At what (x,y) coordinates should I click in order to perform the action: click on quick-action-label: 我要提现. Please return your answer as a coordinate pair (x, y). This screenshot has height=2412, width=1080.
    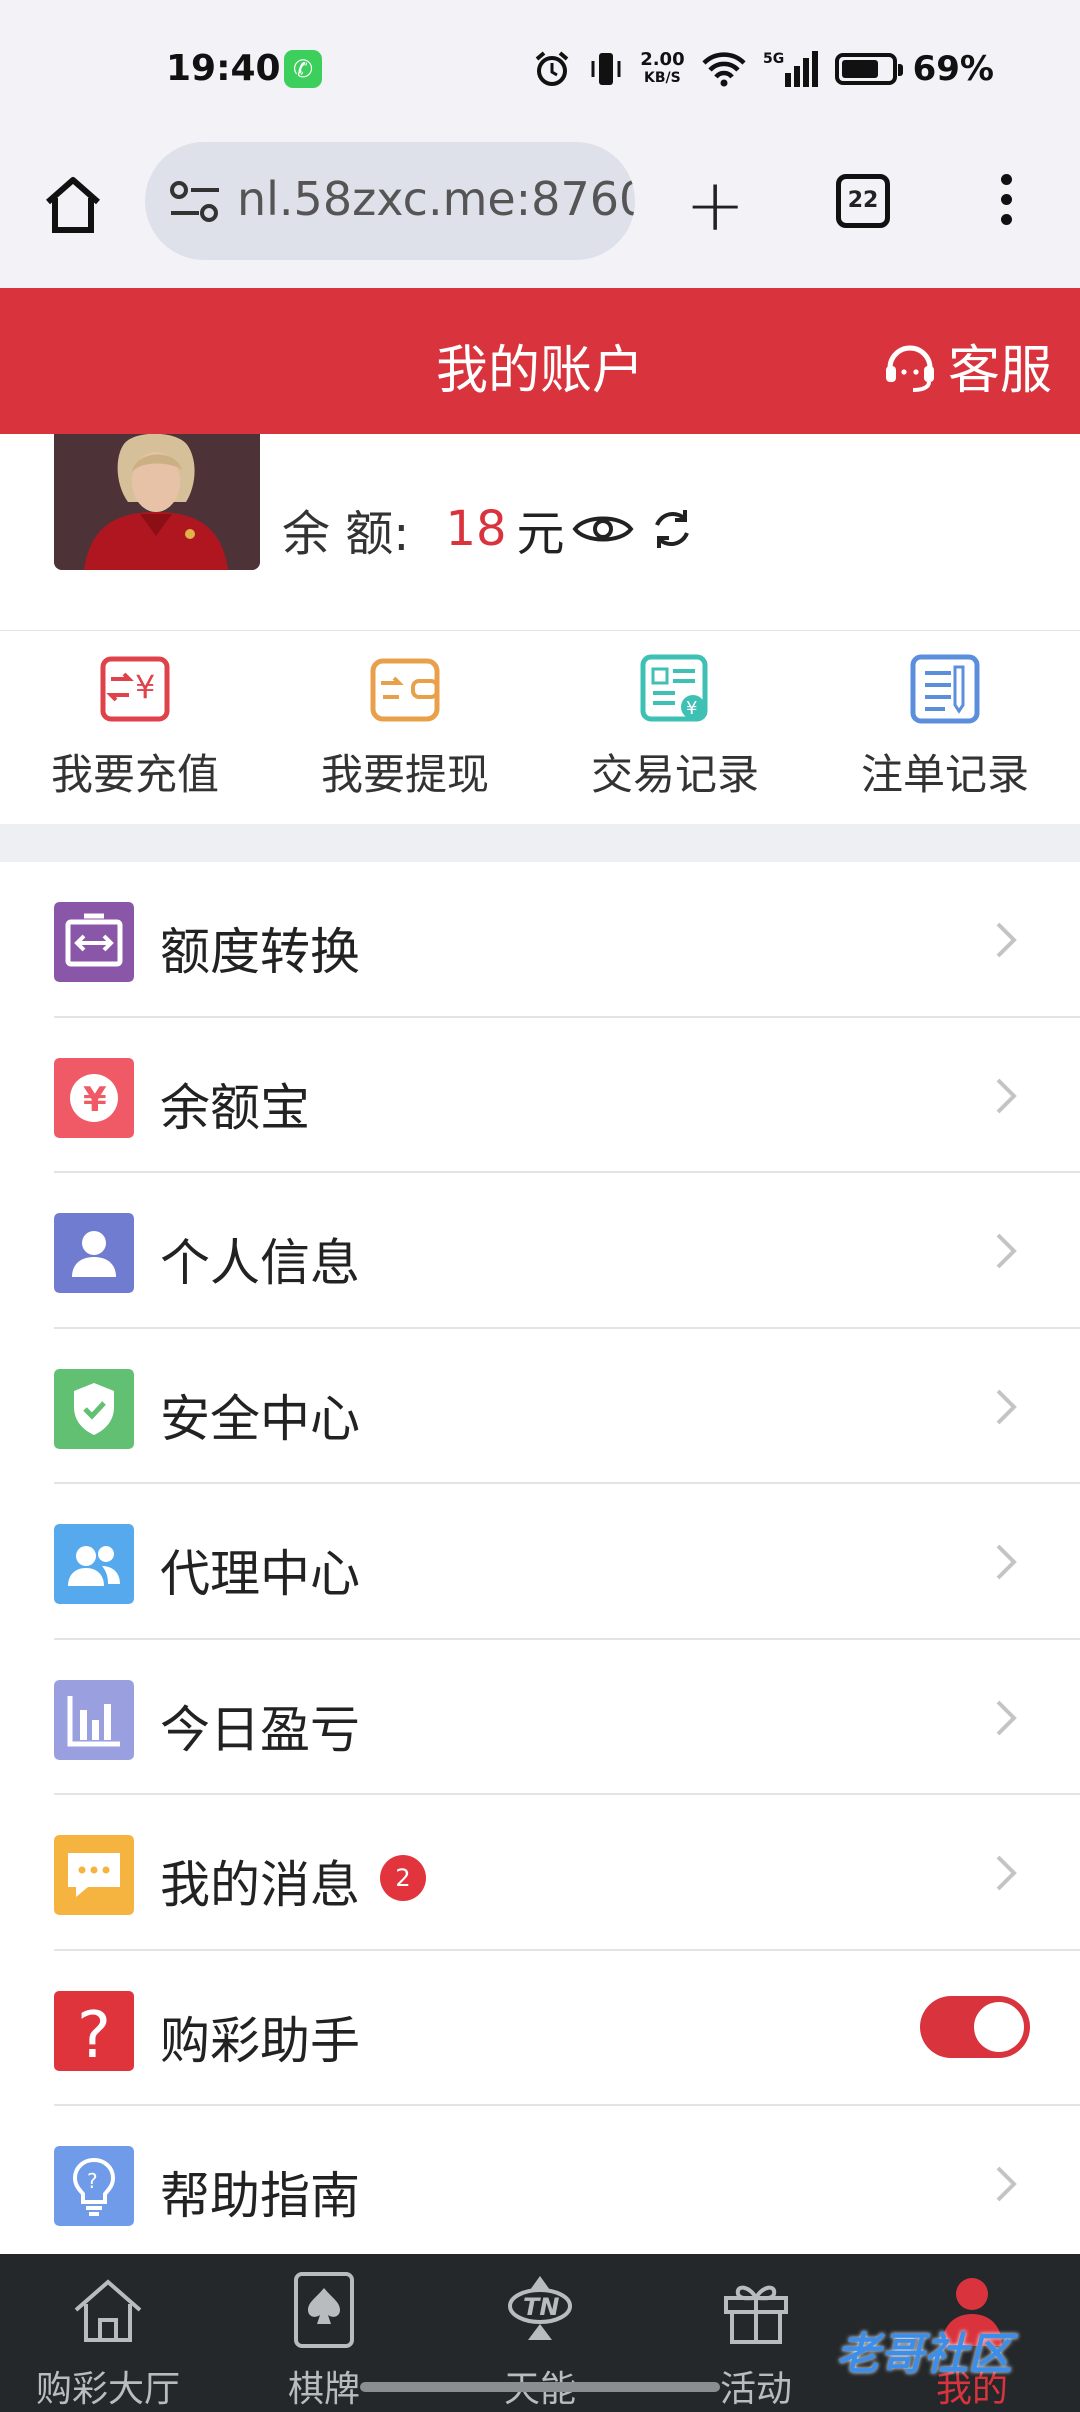
    Looking at the image, I should click on (404, 774).